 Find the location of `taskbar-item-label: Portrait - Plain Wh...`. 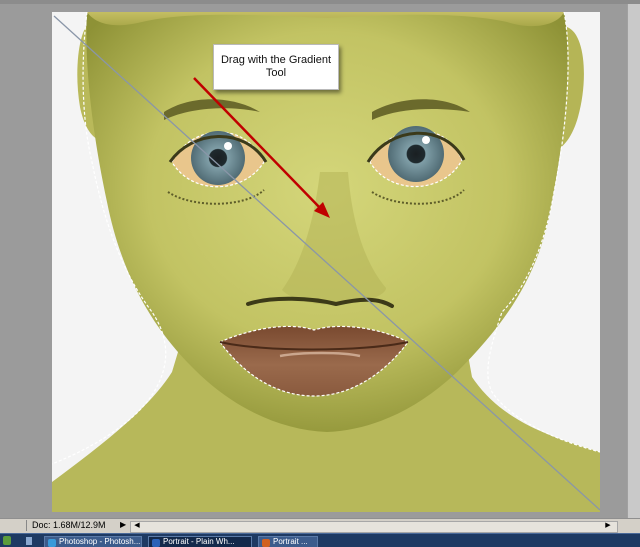

taskbar-item-label: Portrait - Plain Wh... is located at coordinates (199, 541).